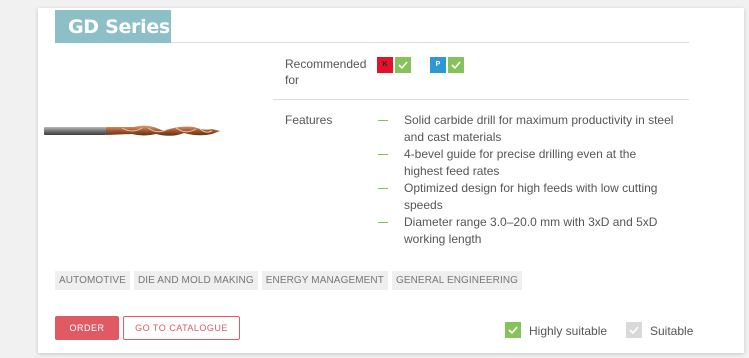 The image size is (749, 358). I want to click on drill-bit-image, so click(132, 130).